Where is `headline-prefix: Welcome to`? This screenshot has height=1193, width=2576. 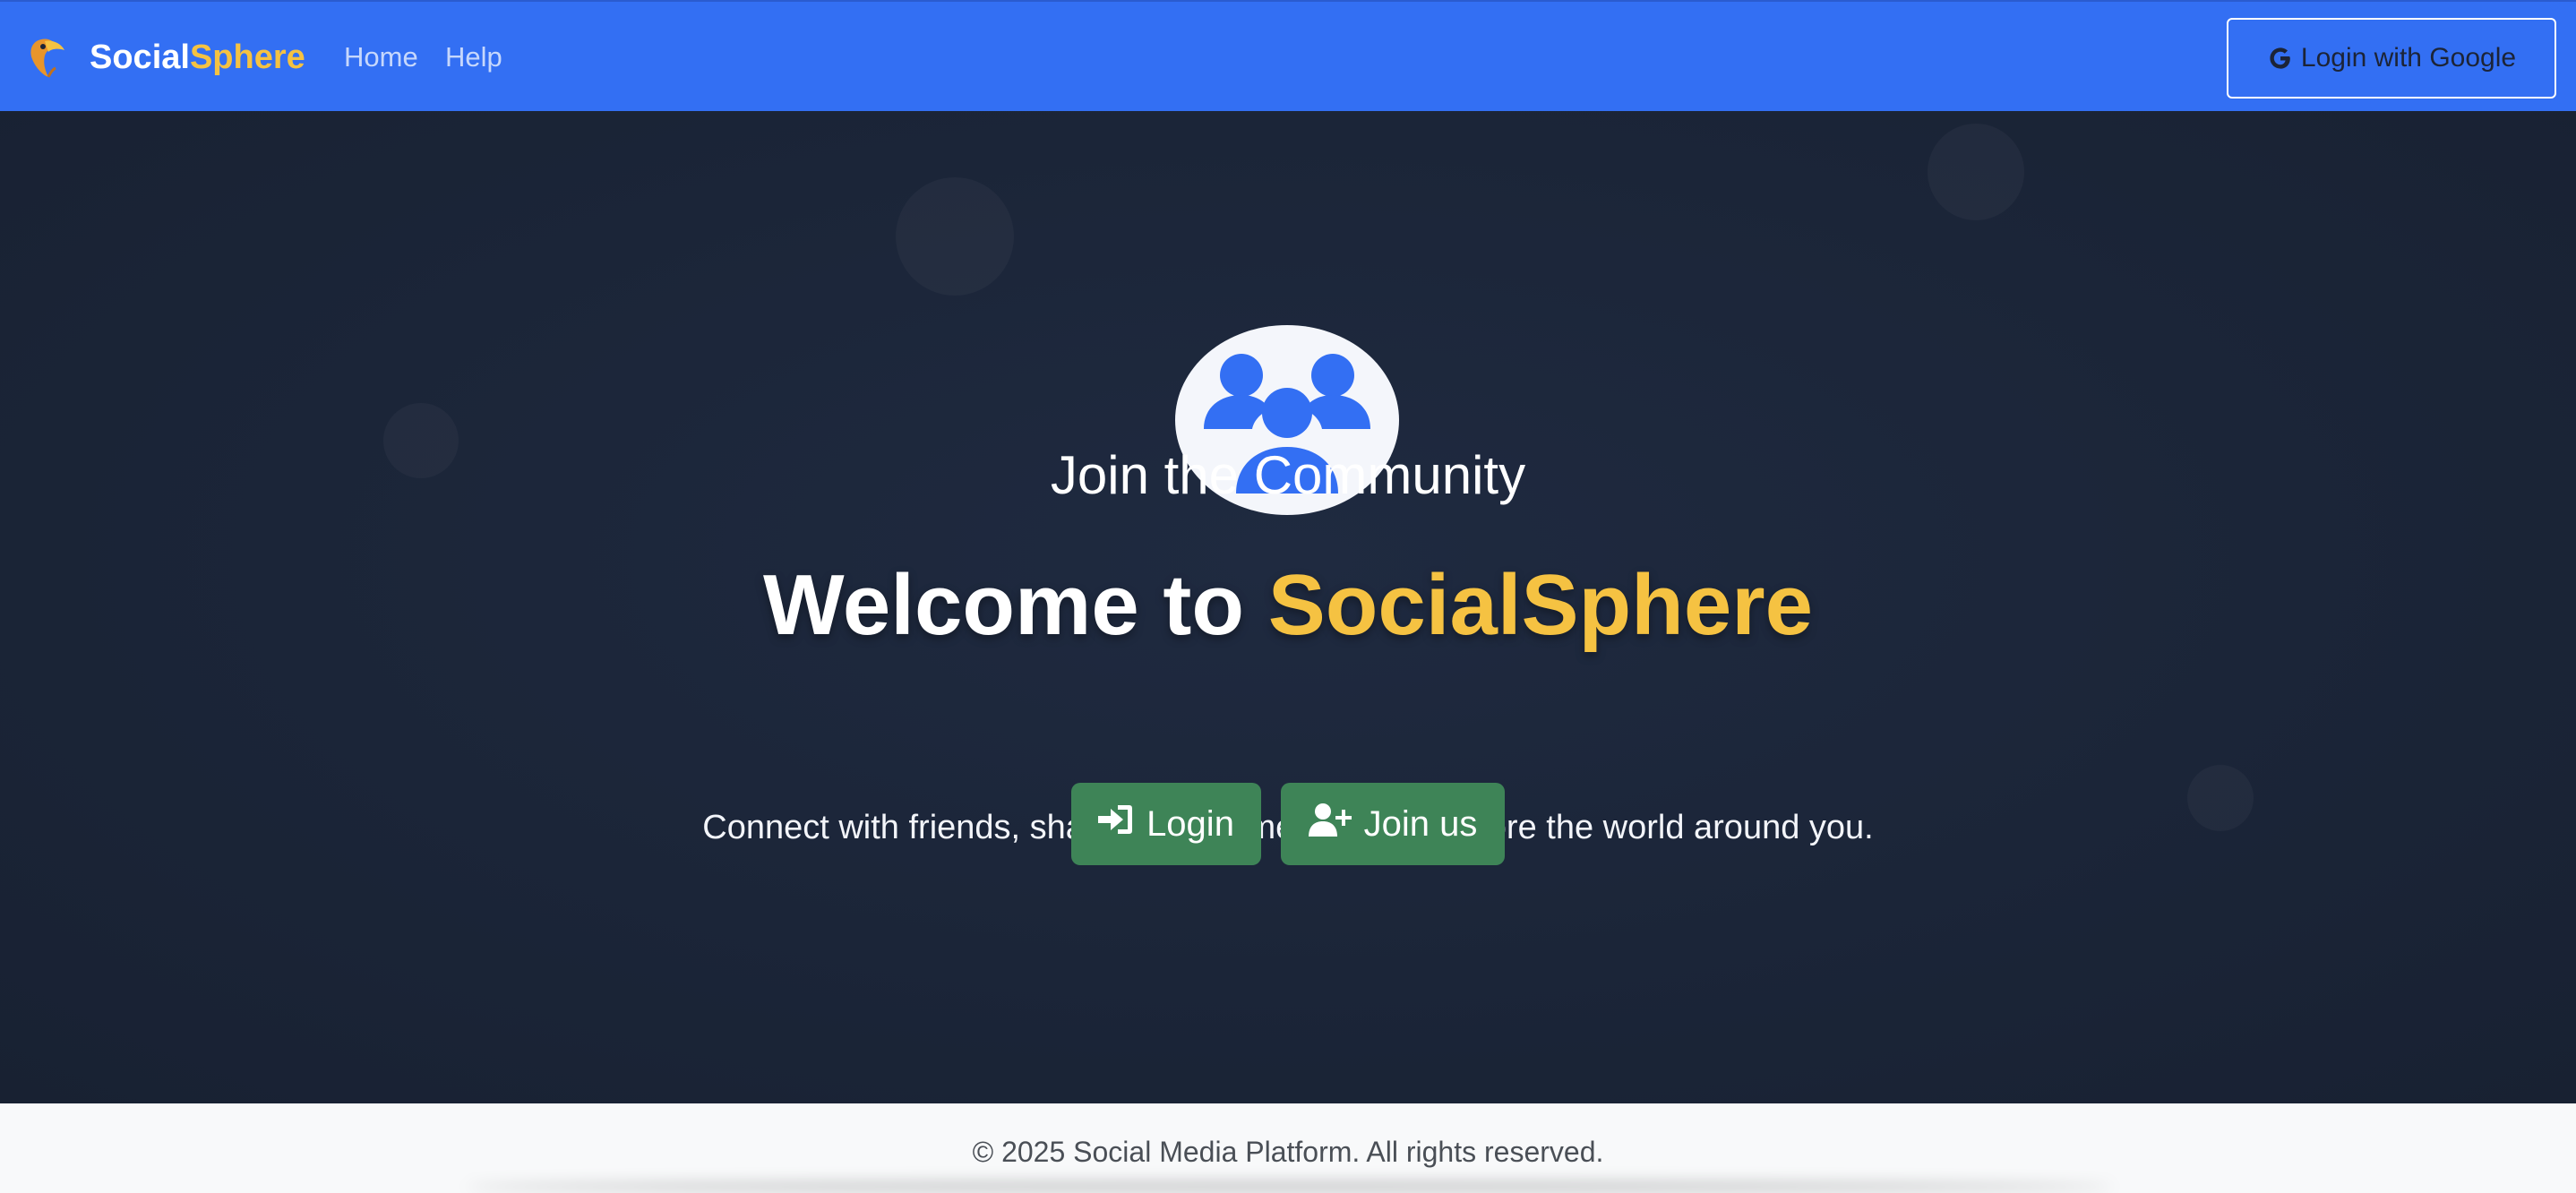 headline-prefix: Welcome to is located at coordinates (1015, 605).